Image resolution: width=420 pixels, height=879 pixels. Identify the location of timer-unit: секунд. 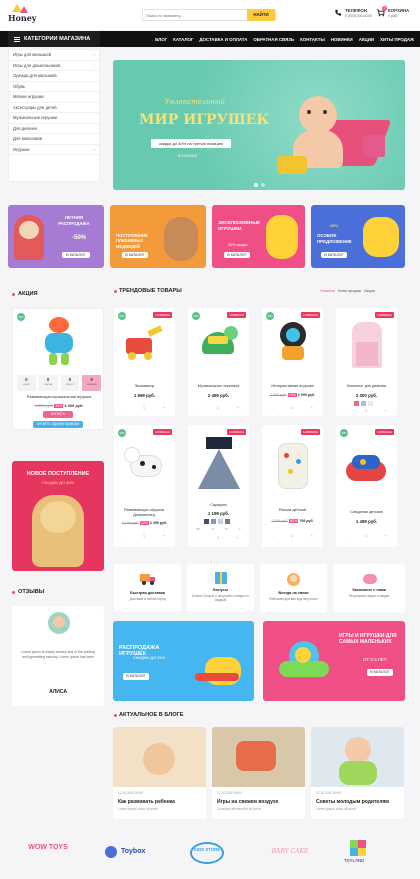
(91, 384).